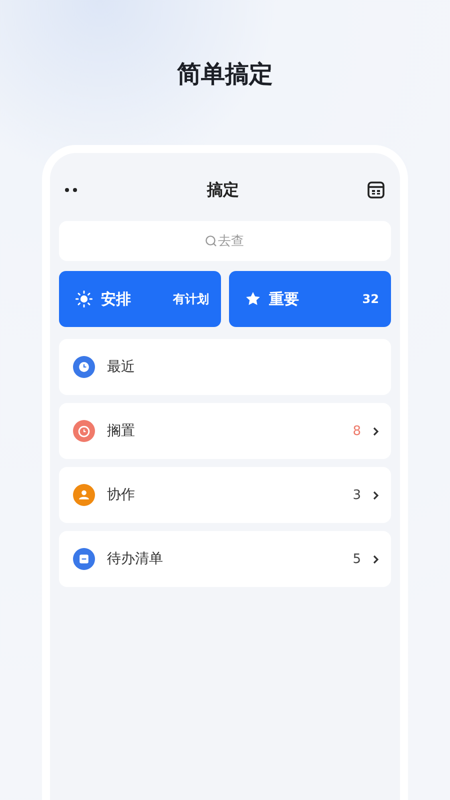  I want to click on row-count: 3, so click(356, 495).